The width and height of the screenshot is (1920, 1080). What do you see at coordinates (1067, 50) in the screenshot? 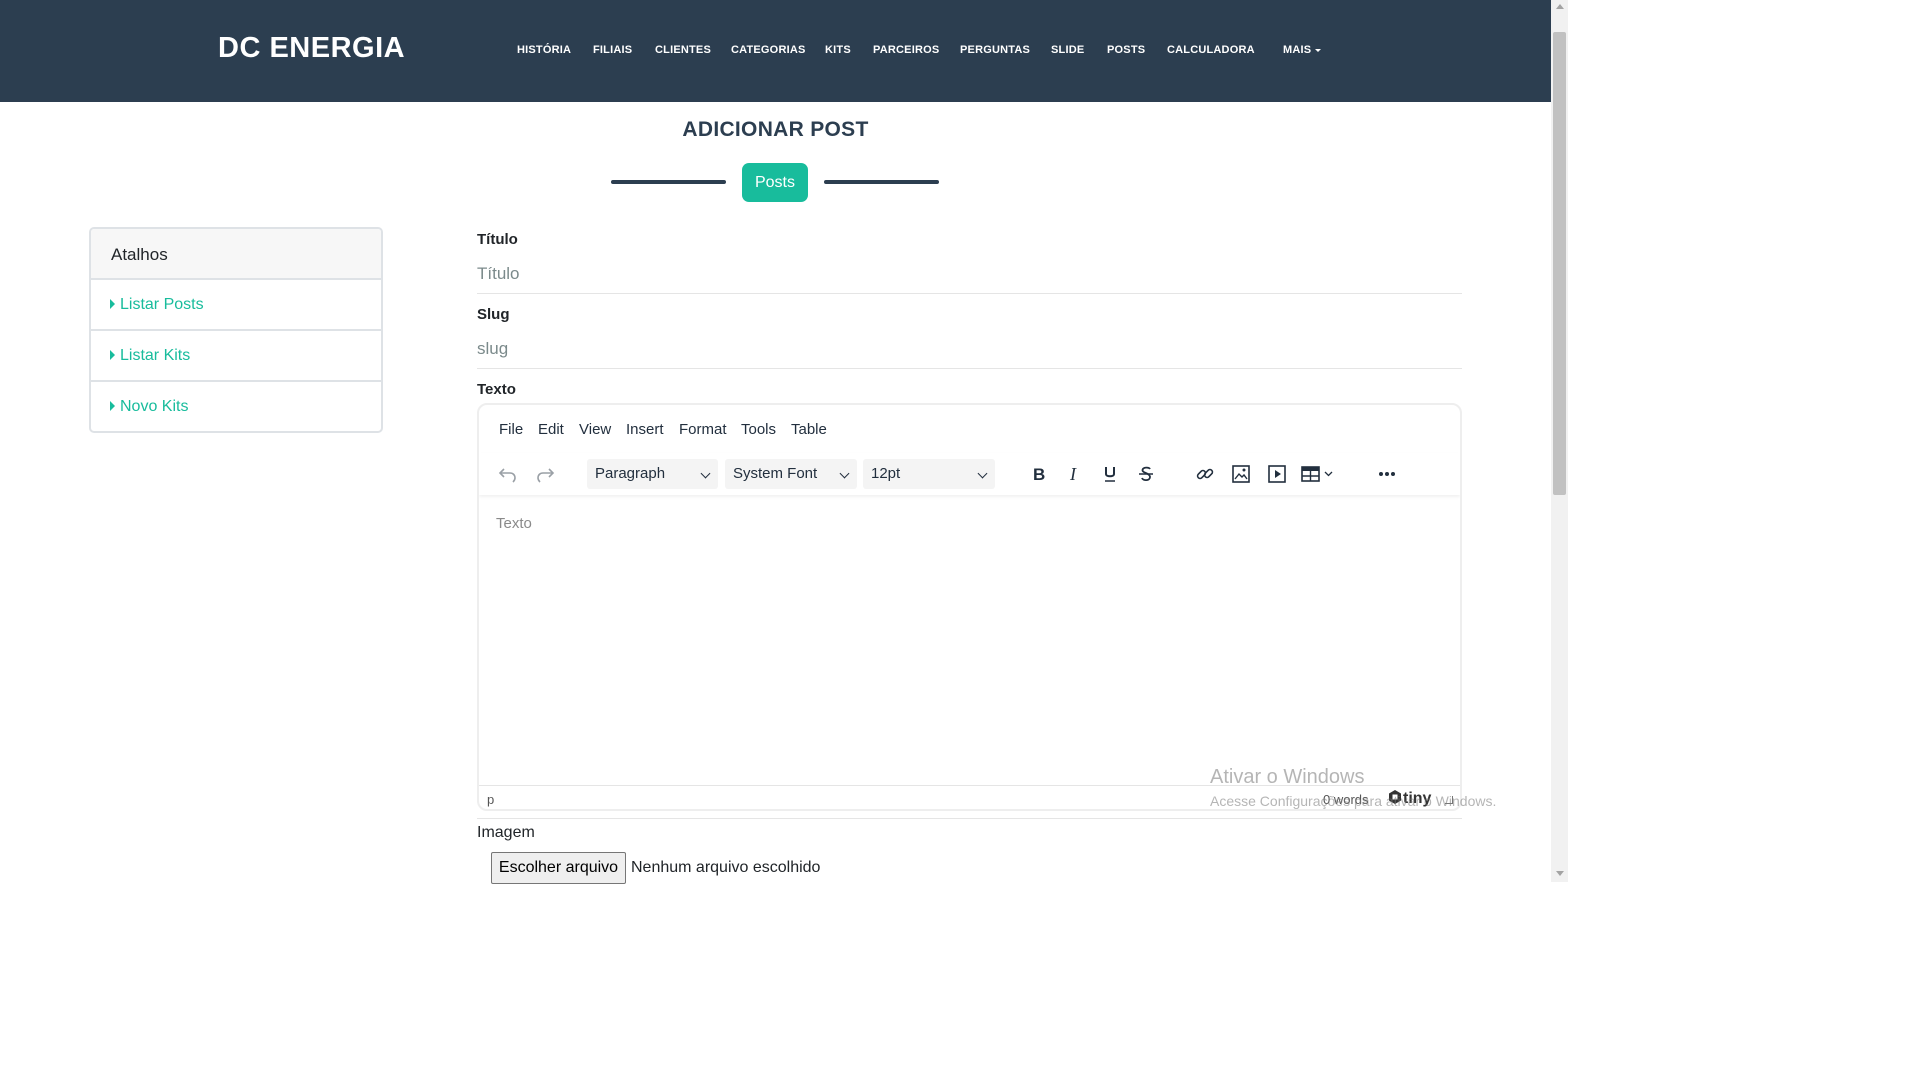
I see `nav-slide: SLIDE` at bounding box center [1067, 50].